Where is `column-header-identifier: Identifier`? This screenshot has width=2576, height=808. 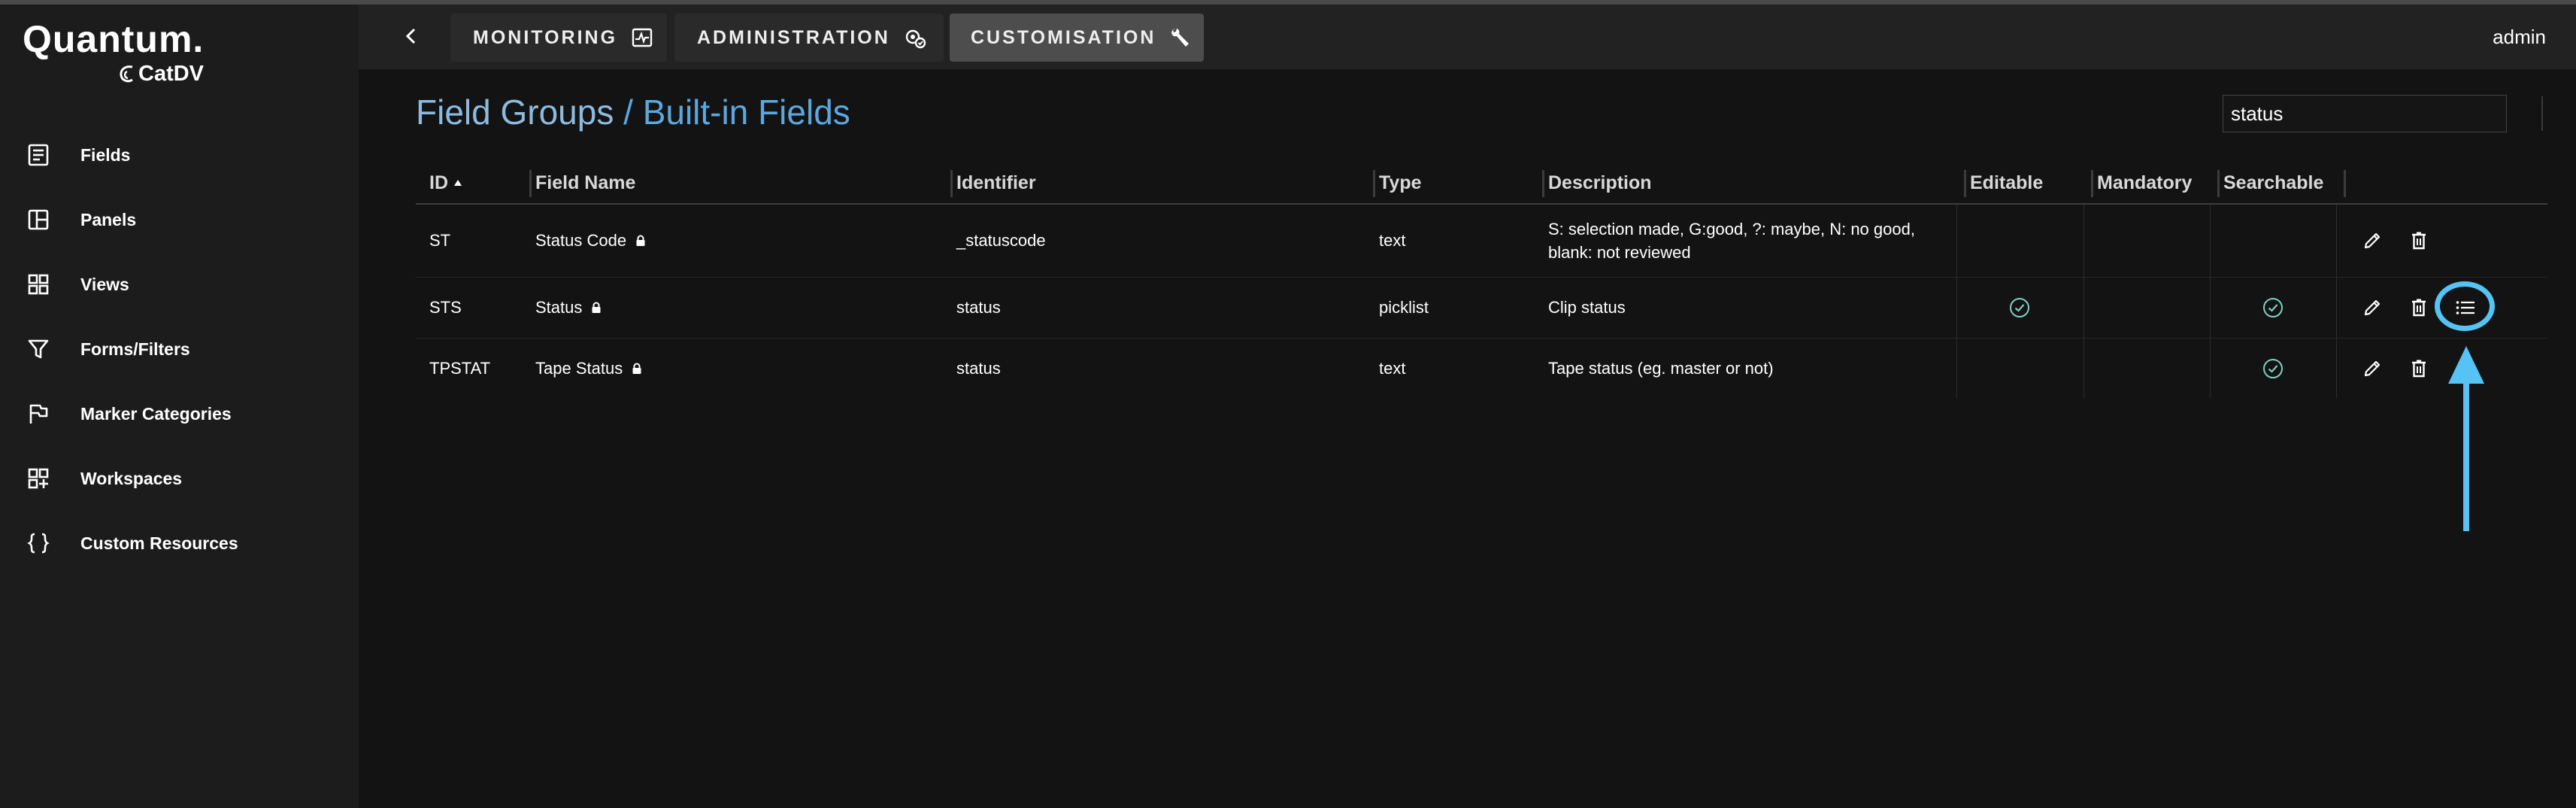
column-header-identifier: Identifier is located at coordinates (993, 183).